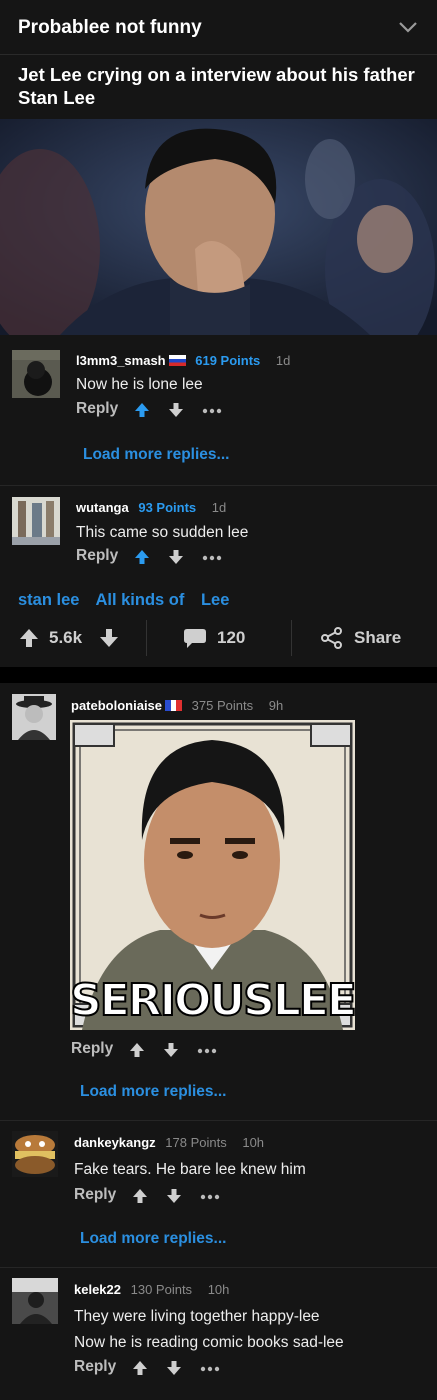  What do you see at coordinates (276, 705) in the screenshot?
I see `timestamp: 9h` at bounding box center [276, 705].